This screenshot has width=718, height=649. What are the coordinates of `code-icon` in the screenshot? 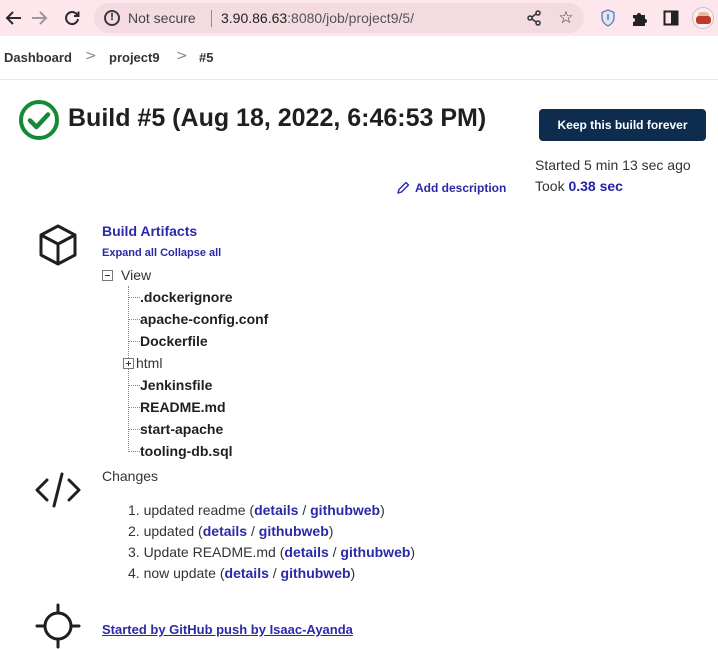 It's located at (58, 490).